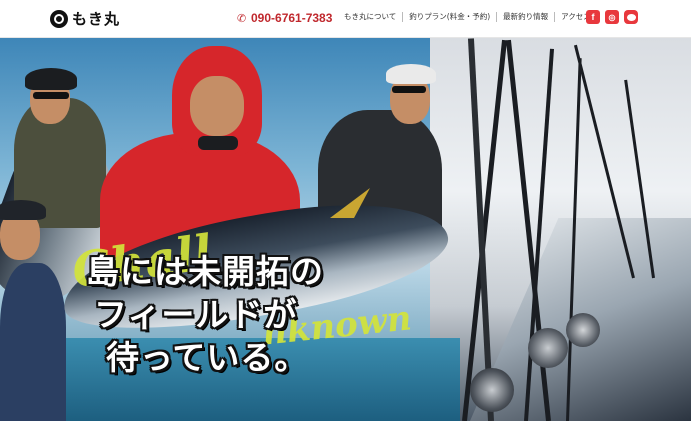  I want to click on site-logo: もき丸, so click(85, 18).